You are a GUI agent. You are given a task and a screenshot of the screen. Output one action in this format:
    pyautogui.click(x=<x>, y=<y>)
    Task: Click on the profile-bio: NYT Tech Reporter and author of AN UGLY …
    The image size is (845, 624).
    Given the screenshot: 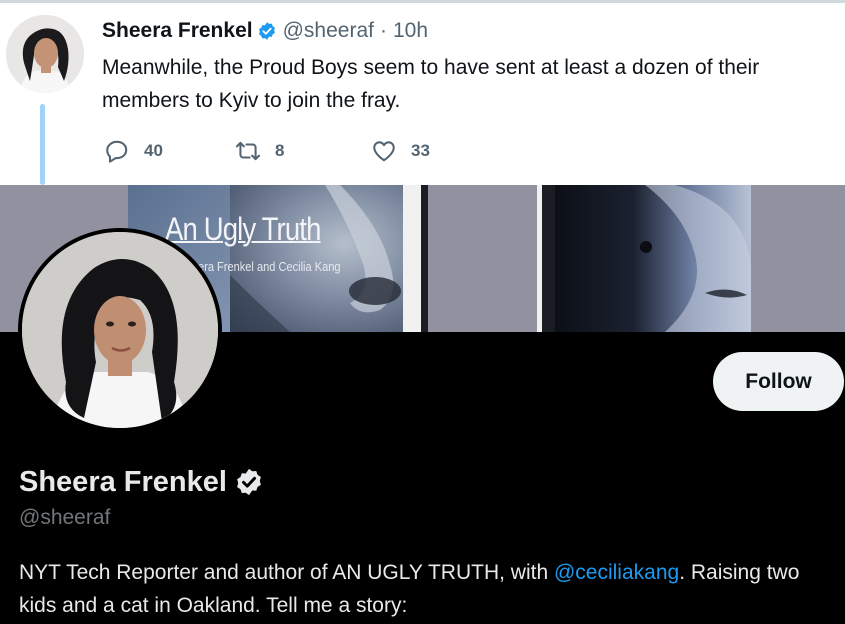 What is the action you would take?
    pyautogui.click(x=429, y=589)
    